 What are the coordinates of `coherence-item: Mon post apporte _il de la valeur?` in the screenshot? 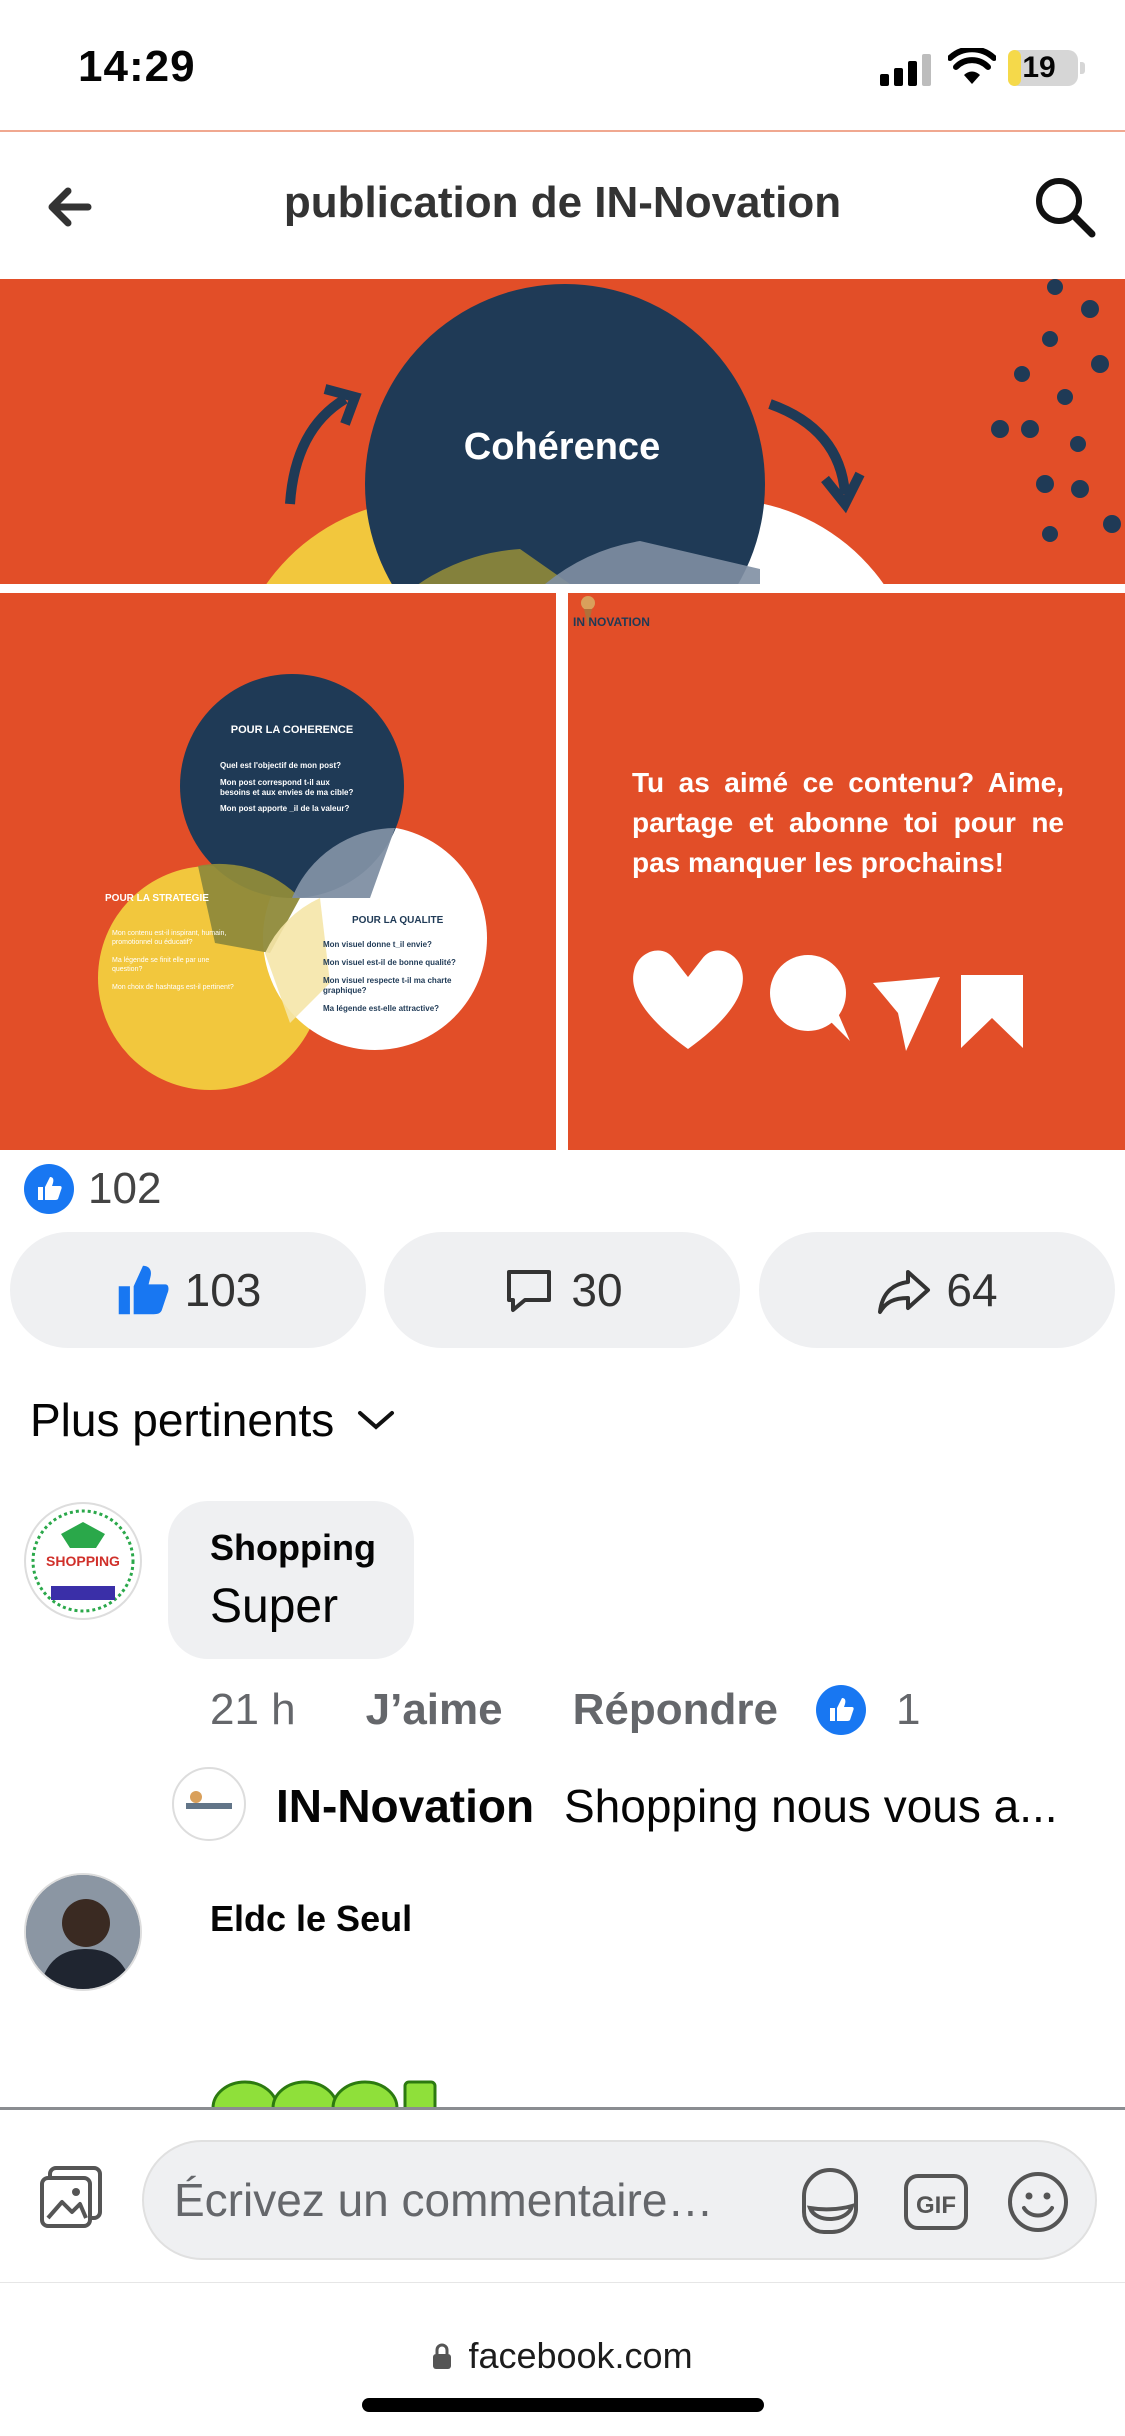 It's located at (284, 808).